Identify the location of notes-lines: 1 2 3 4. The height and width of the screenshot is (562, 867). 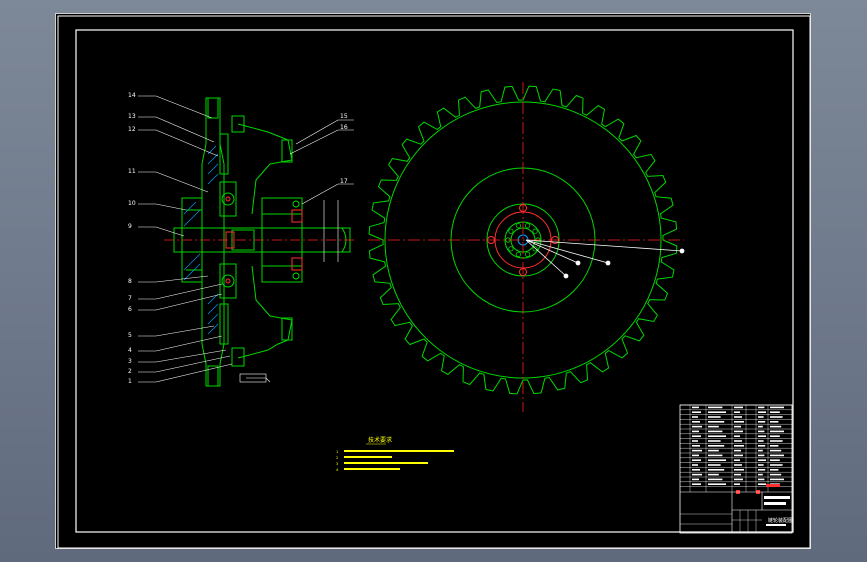
(337, 461).